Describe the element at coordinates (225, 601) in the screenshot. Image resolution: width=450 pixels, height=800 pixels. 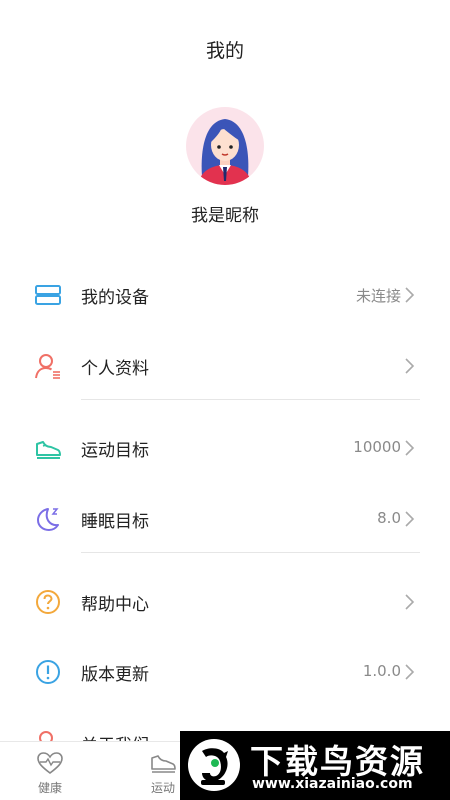
I see `menu-item-help-center: 帮助中心` at that location.